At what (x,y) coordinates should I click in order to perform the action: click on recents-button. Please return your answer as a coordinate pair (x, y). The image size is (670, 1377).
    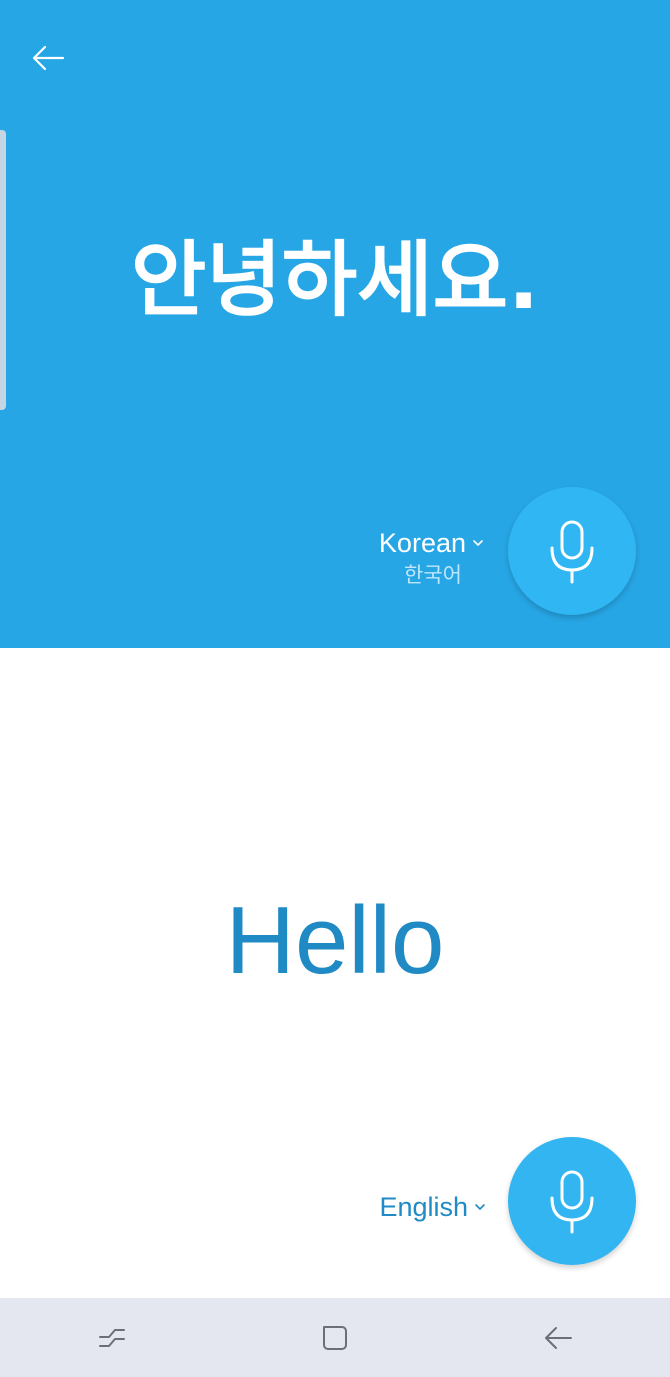
    Looking at the image, I should click on (112, 1338).